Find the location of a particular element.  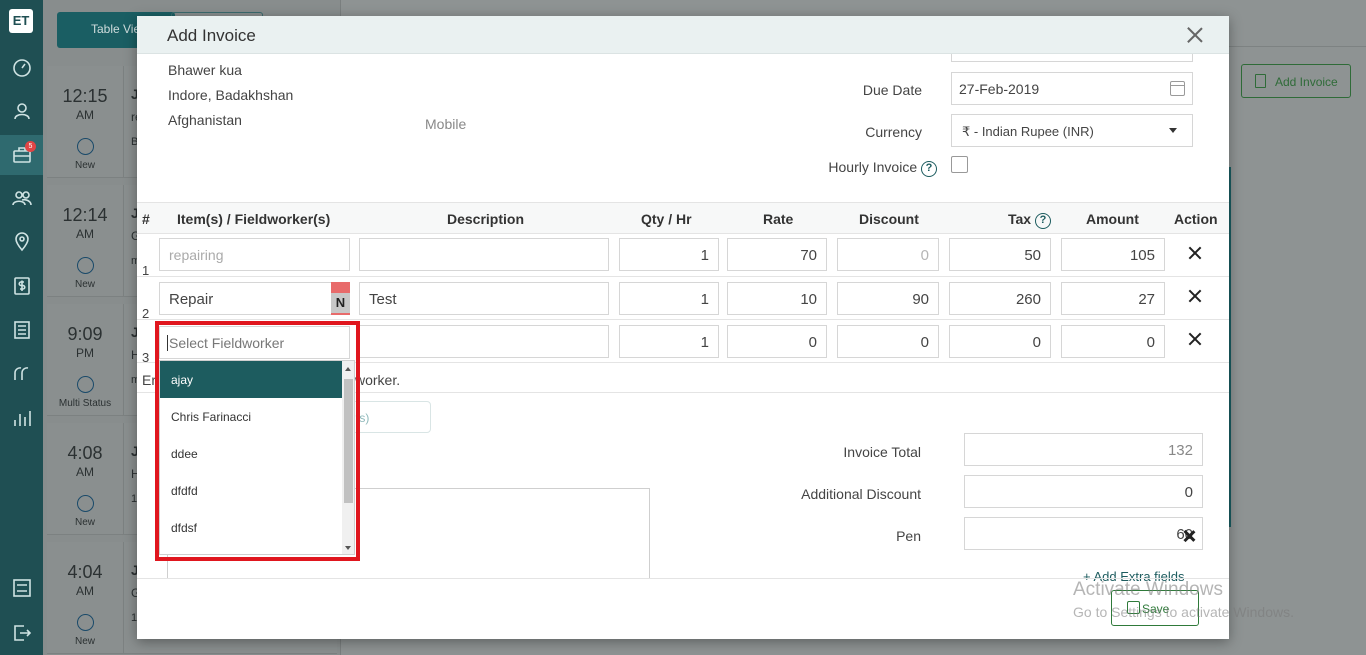

settings-sliders-icon is located at coordinates (21, 588).